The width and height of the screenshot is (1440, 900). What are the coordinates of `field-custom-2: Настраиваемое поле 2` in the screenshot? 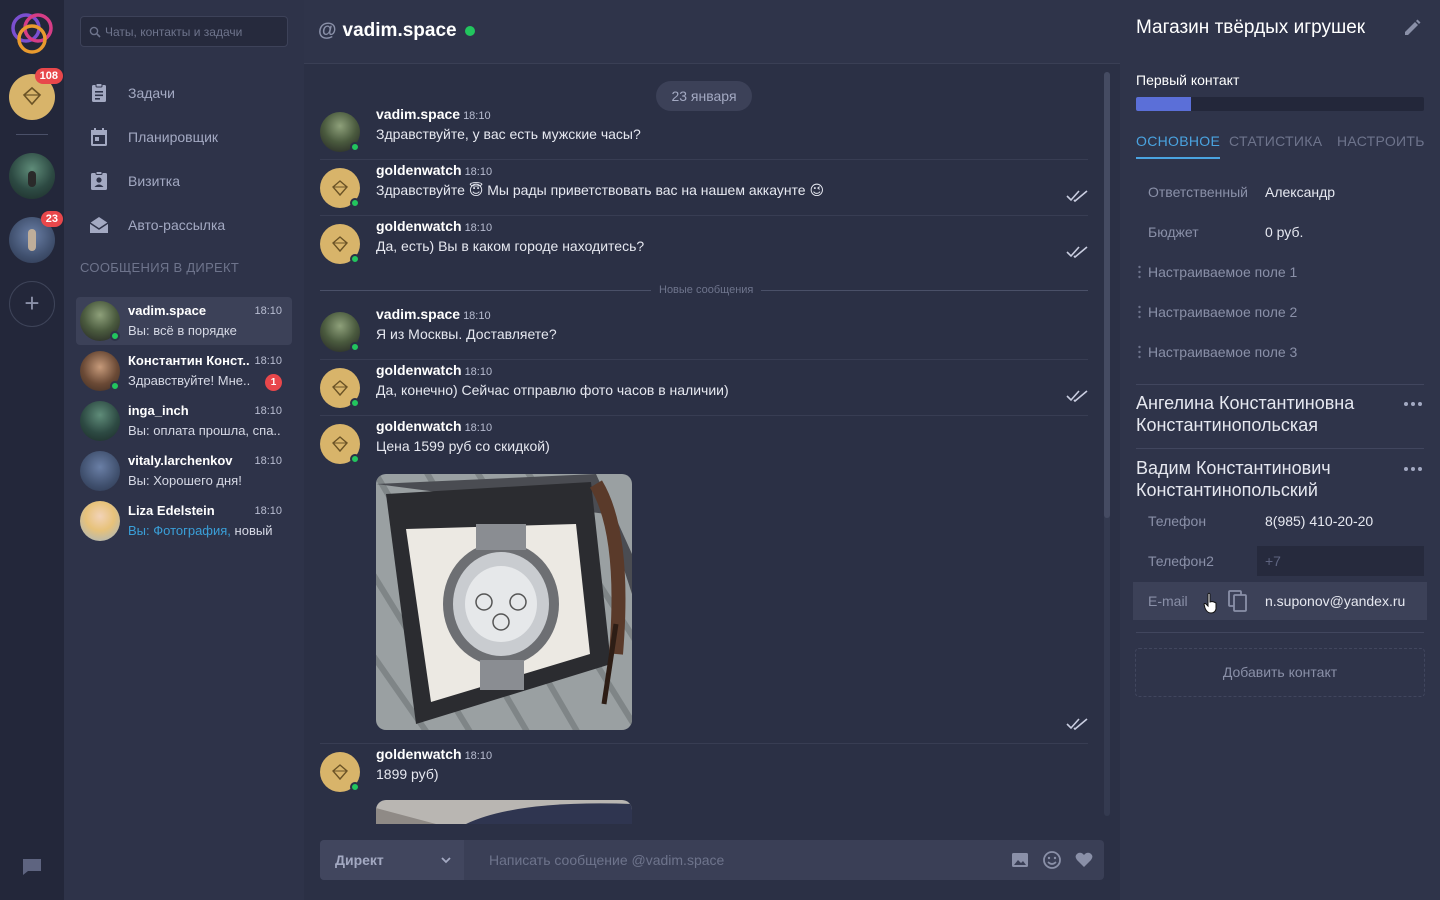 It's located at (1222, 312).